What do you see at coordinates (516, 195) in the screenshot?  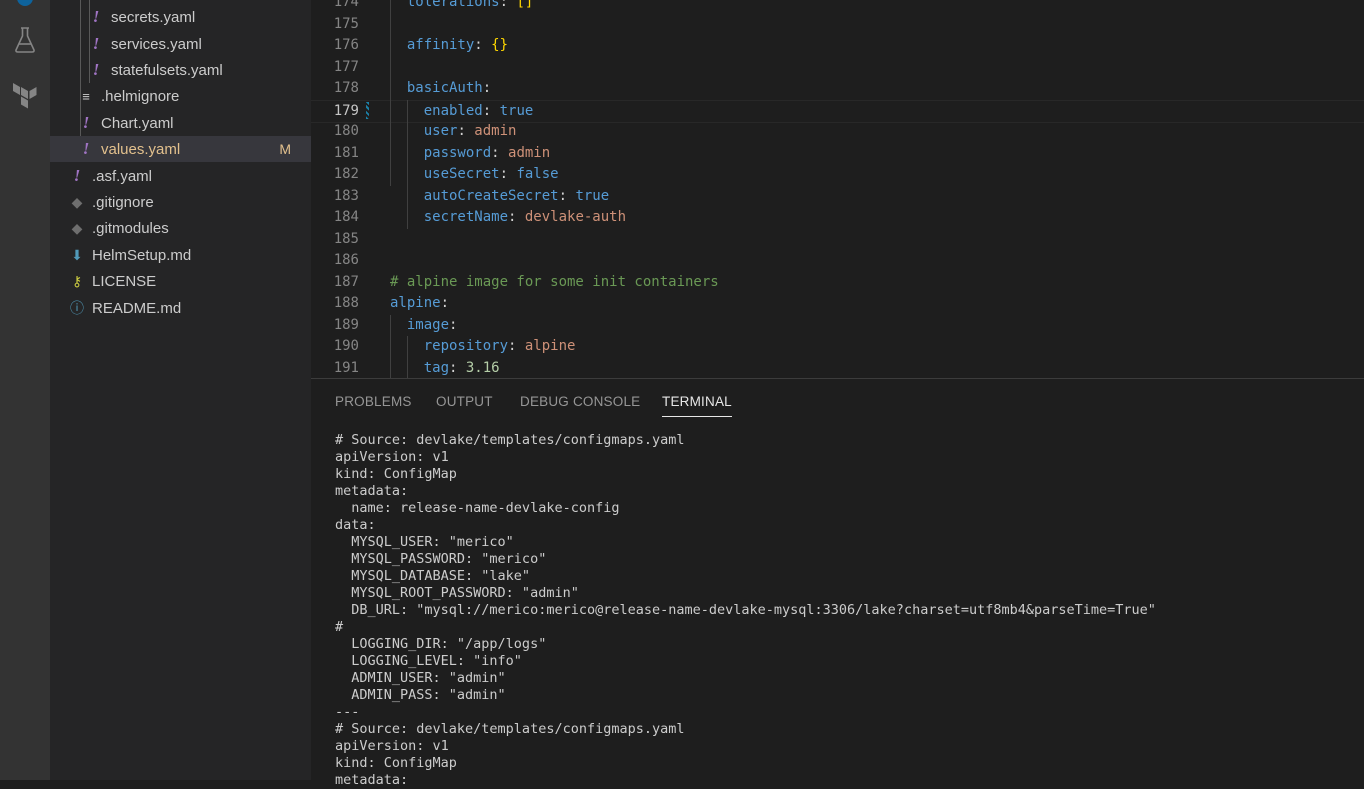 I see `code-text: autoCreateSecret: true` at bounding box center [516, 195].